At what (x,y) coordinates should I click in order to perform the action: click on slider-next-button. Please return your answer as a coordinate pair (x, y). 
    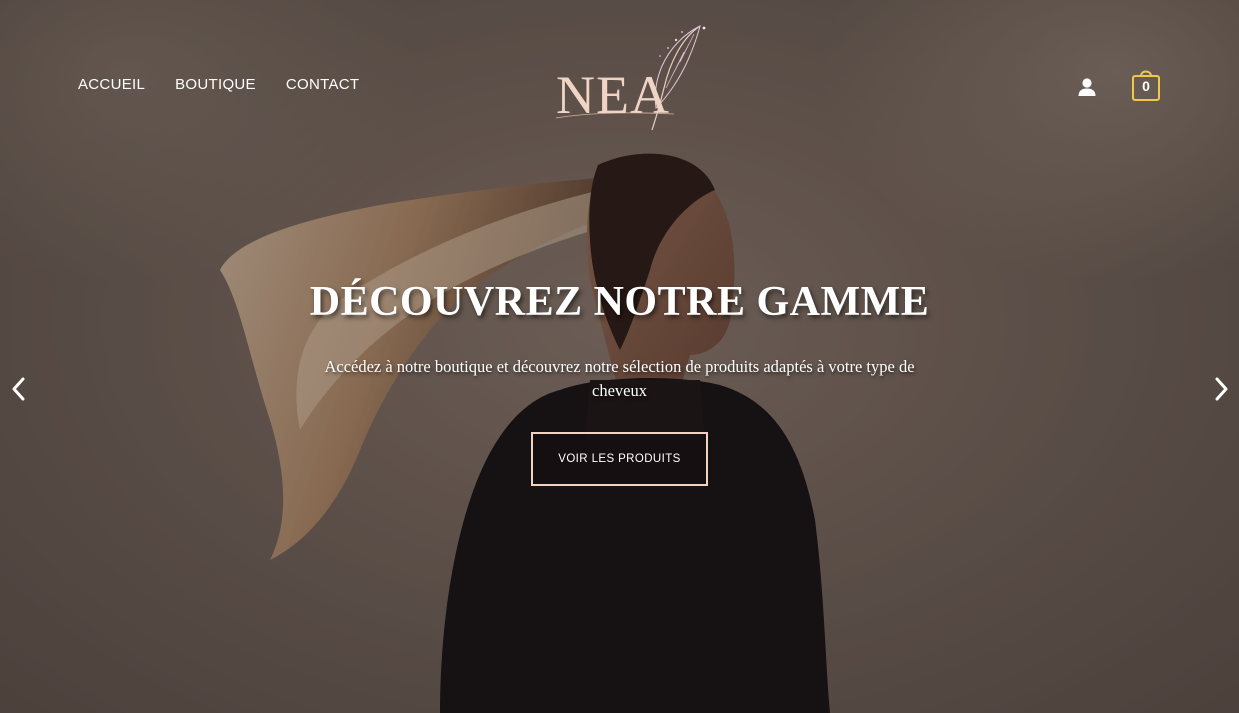
    Looking at the image, I should click on (1221, 389).